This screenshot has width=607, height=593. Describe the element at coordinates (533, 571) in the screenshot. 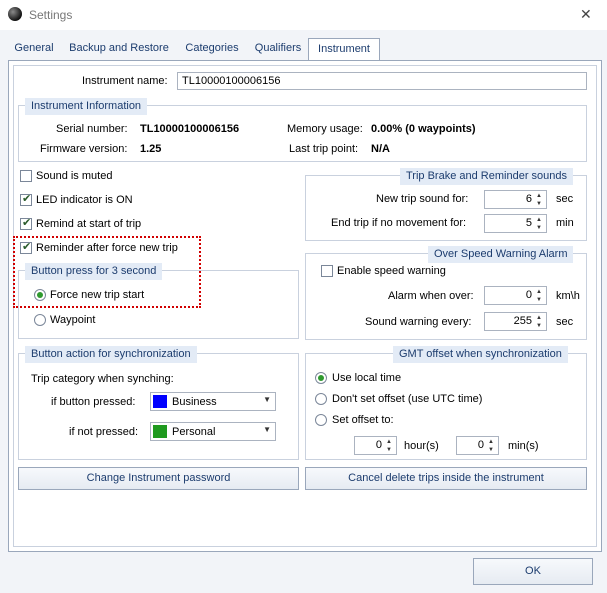

I see `ok-button: OK` at that location.